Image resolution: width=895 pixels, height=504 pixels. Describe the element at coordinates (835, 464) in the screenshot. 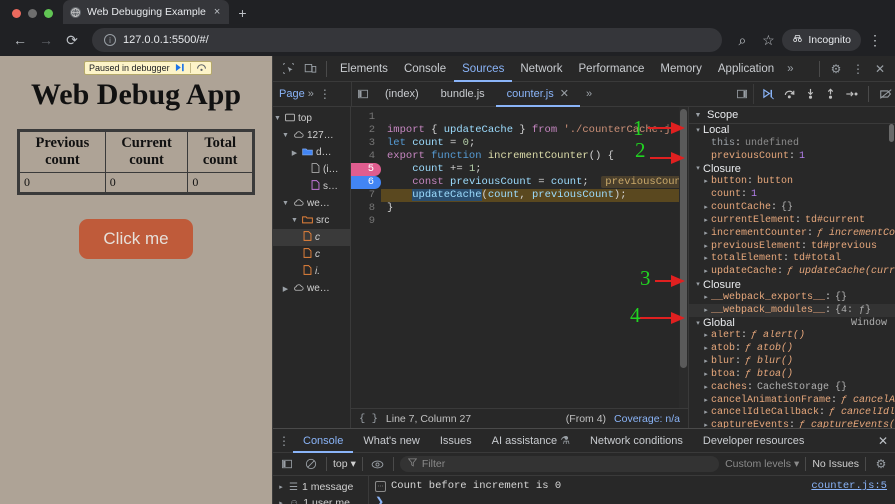

I see `issues-count-label: No Issues` at that location.